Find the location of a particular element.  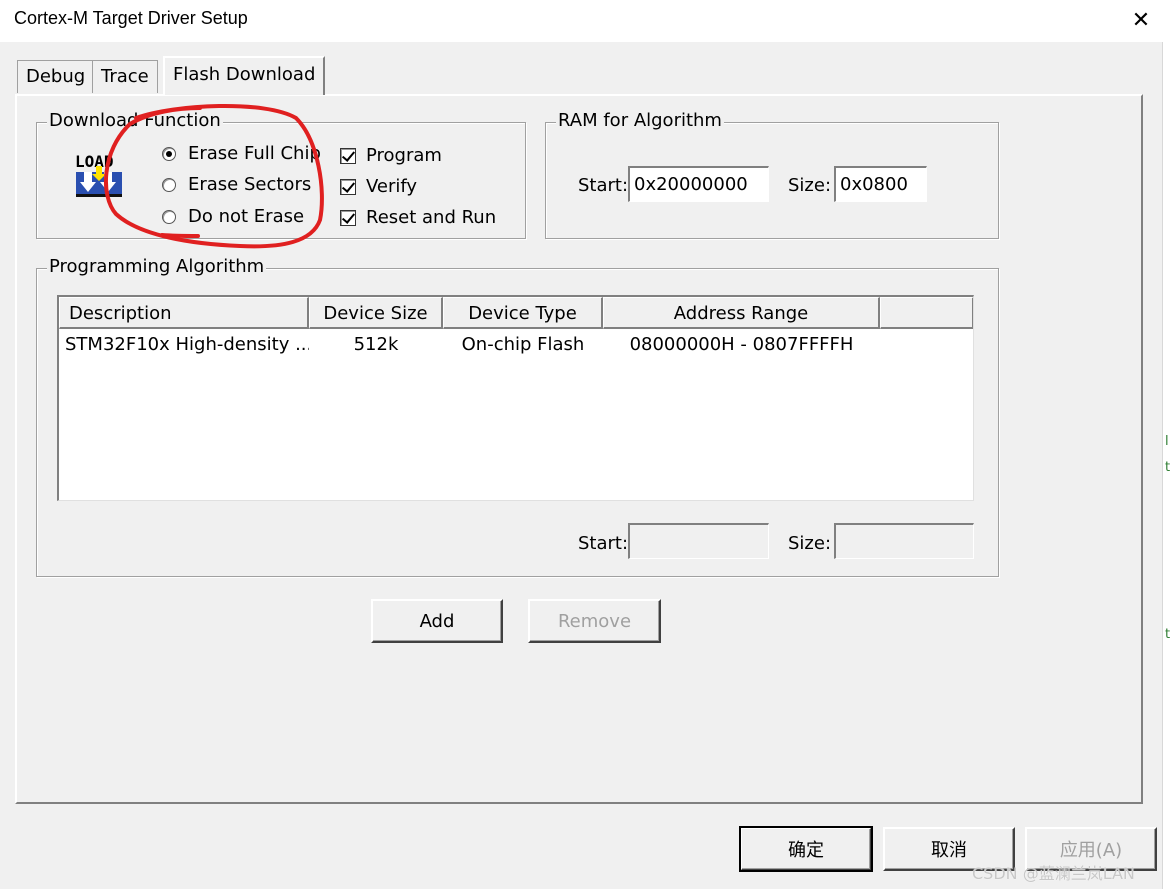

program-label: Program is located at coordinates (404, 155).